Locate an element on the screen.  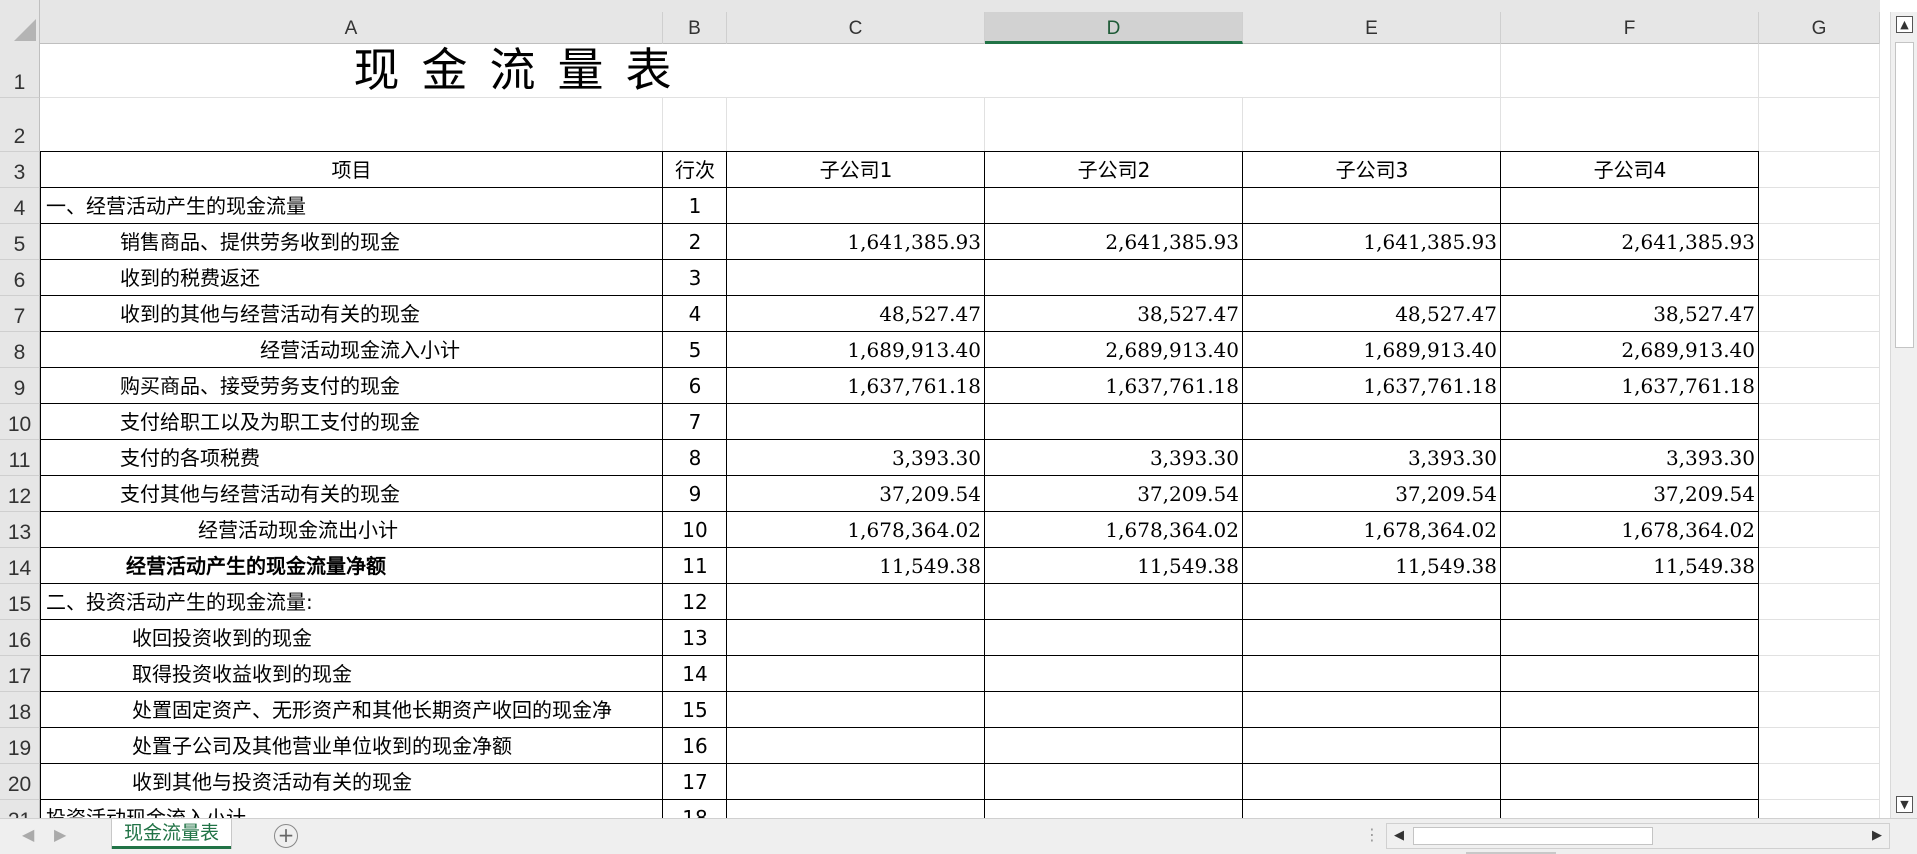
item-label: 二、投资活动产生的现金流量: is located at coordinates (351, 602).